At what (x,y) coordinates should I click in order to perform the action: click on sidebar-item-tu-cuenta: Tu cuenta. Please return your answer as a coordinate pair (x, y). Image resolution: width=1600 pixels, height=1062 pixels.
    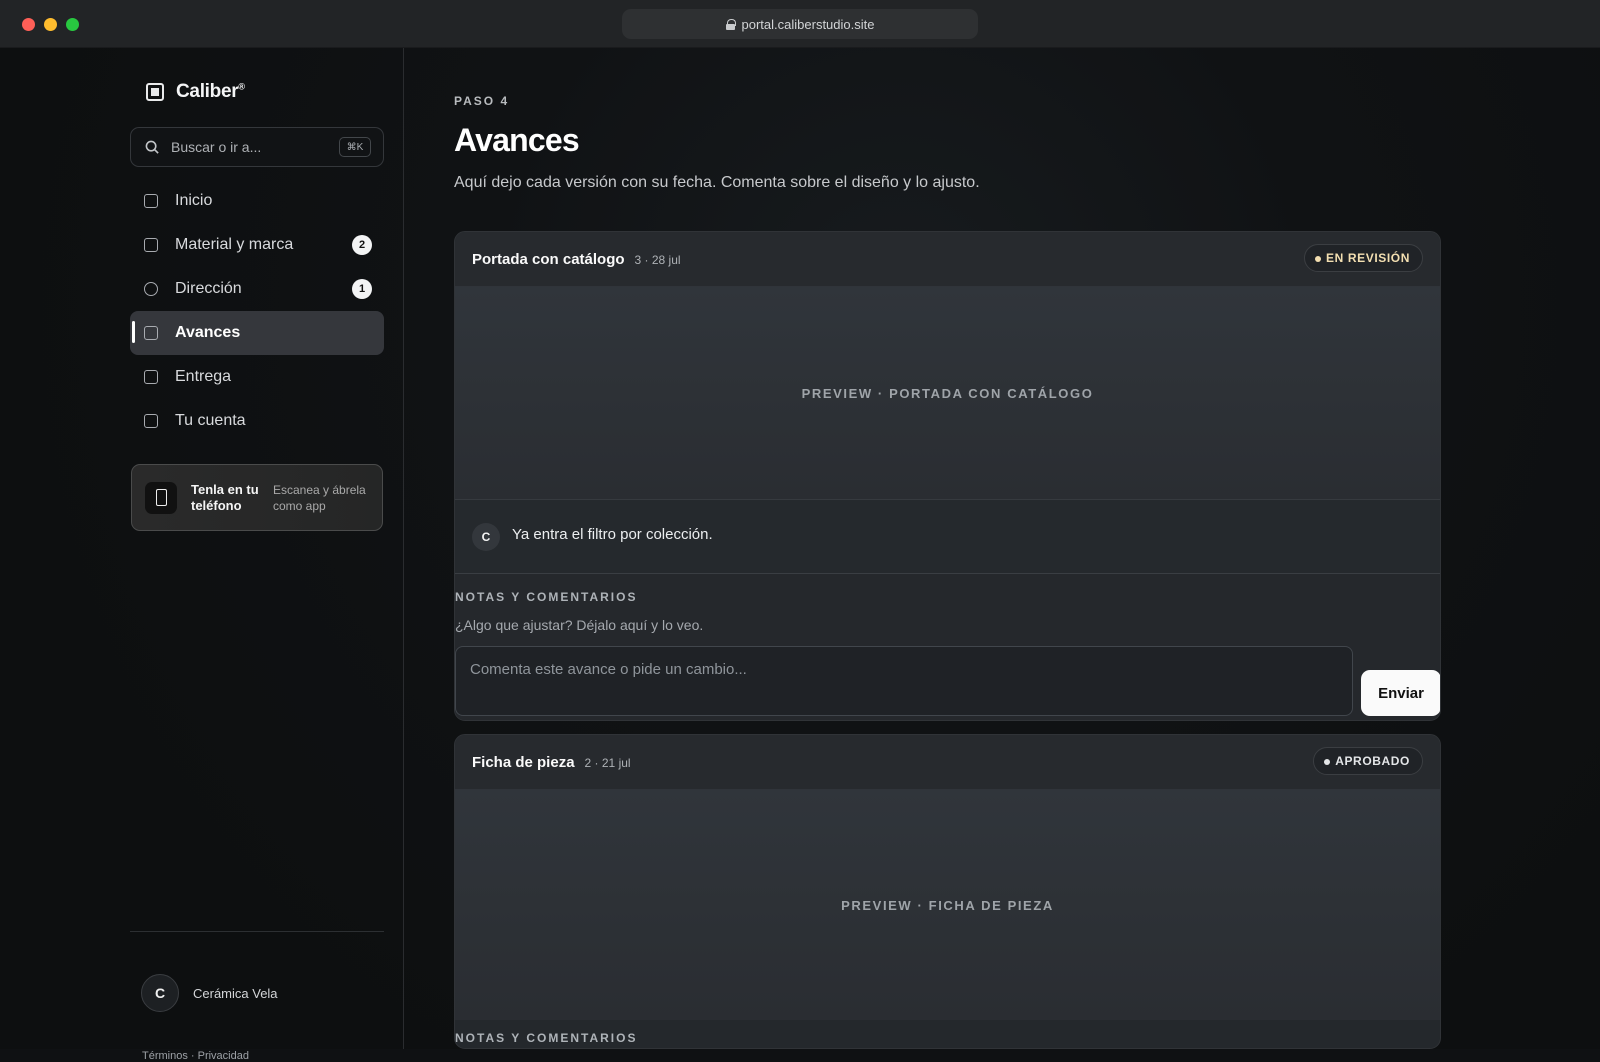
    Looking at the image, I should click on (257, 421).